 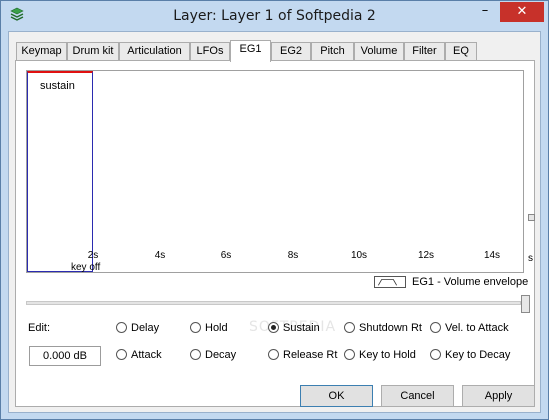 I want to click on radio-release-rt: Release Rt, so click(x=302, y=356).